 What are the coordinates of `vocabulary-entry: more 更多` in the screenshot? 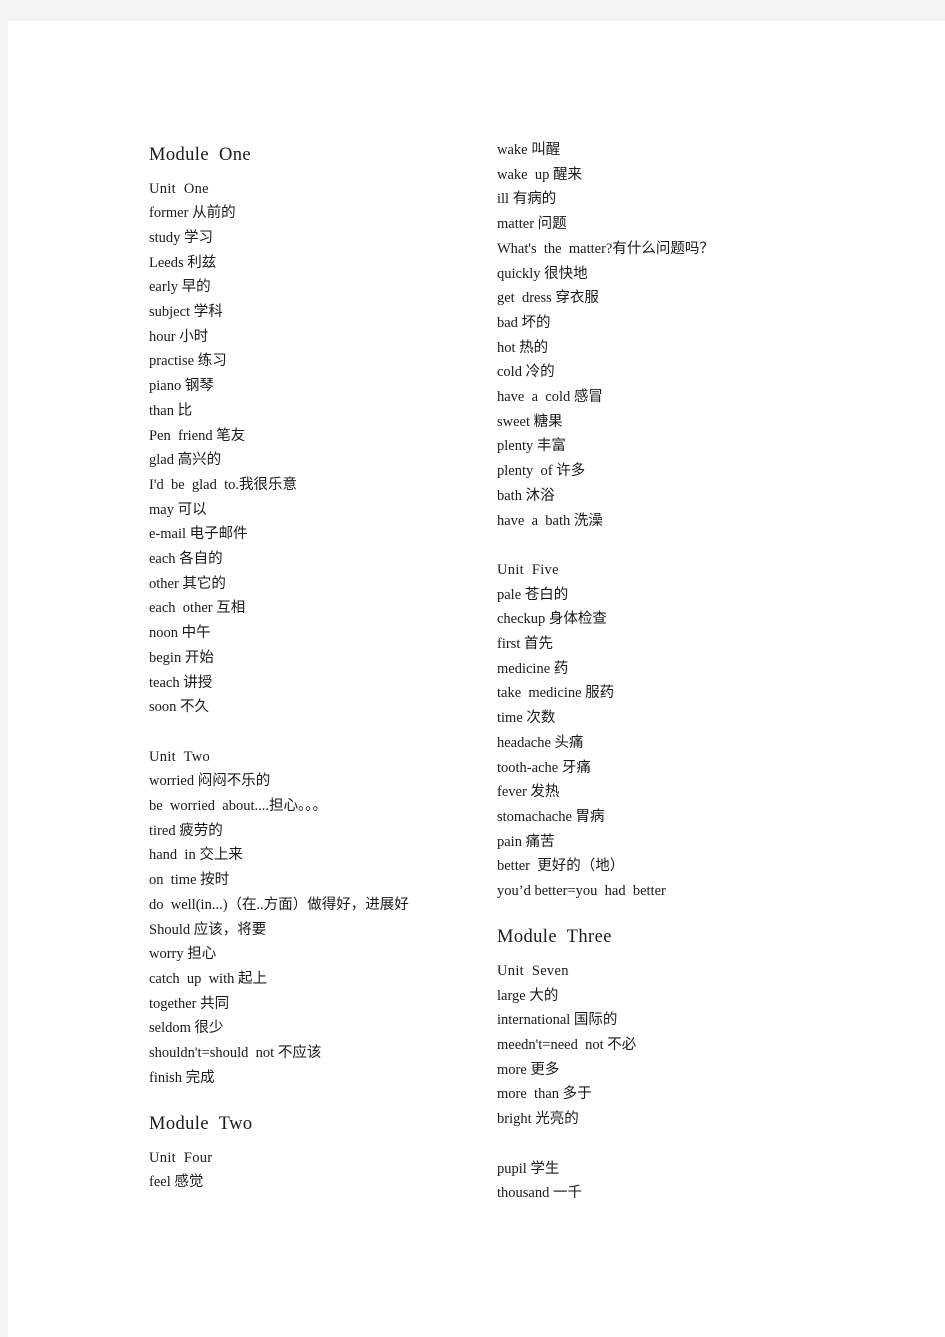 It's located at (528, 1069).